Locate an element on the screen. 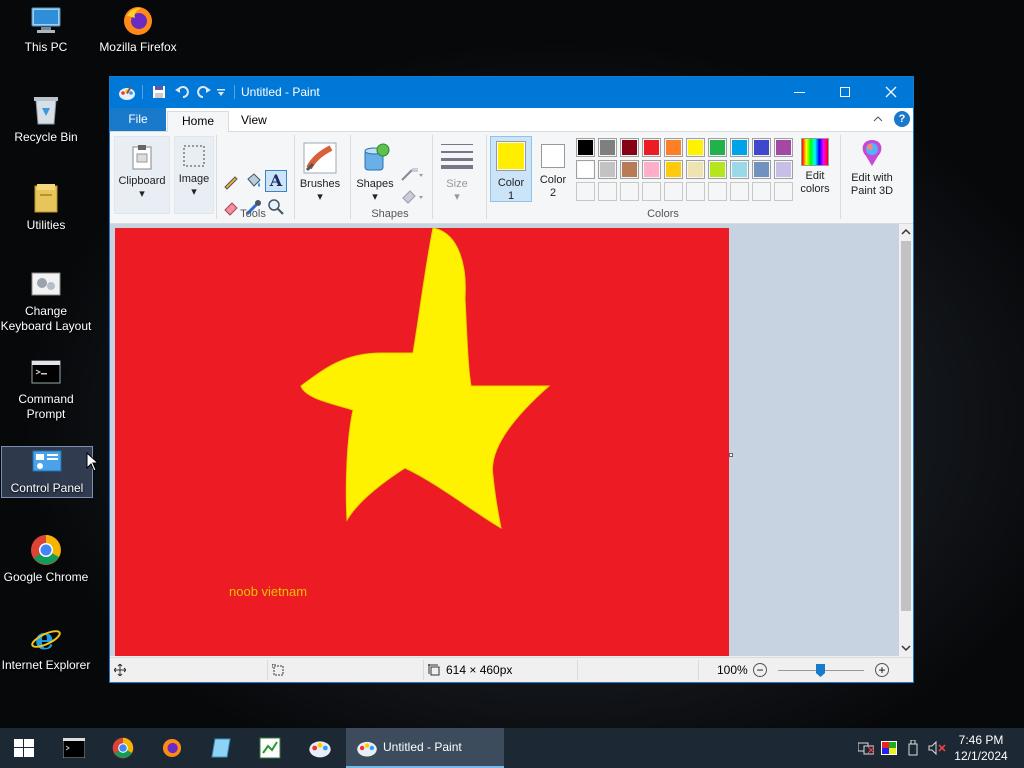 This screenshot has width=1024, height=768. desktop-icon-control-panel: Control Panel is located at coordinates (47, 472).